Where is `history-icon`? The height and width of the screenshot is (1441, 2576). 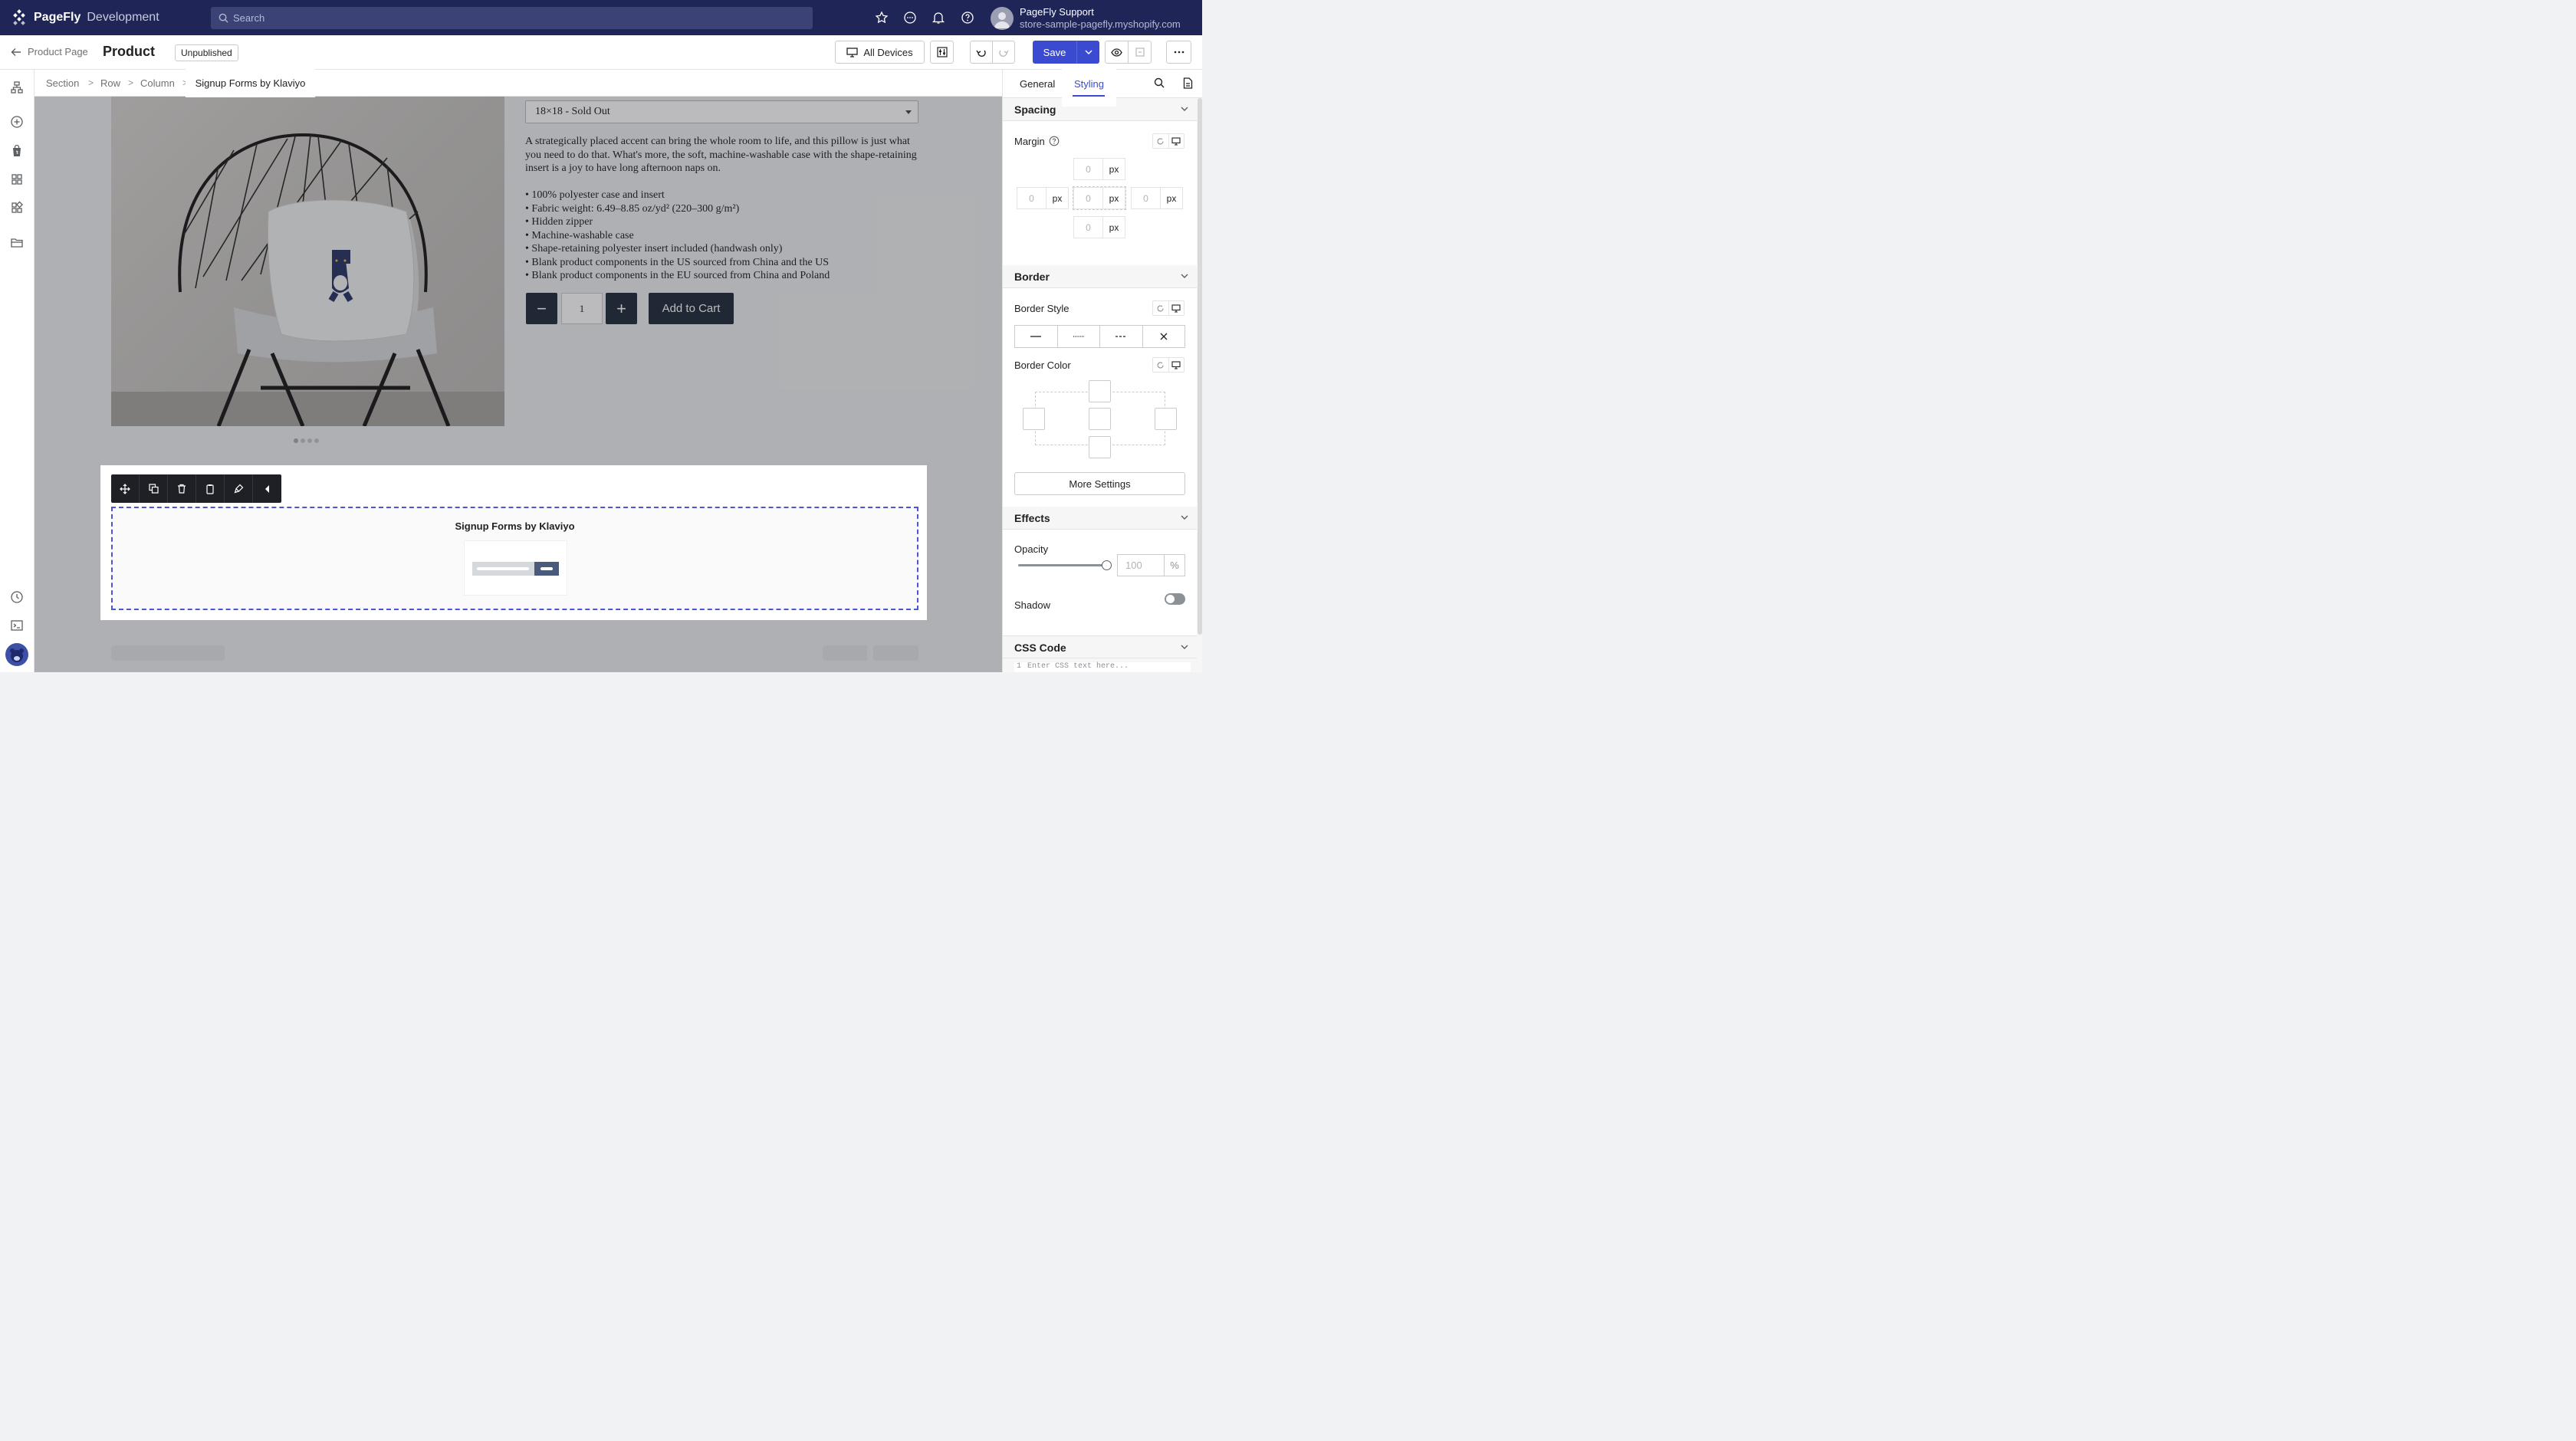 history-icon is located at coordinates (17, 597).